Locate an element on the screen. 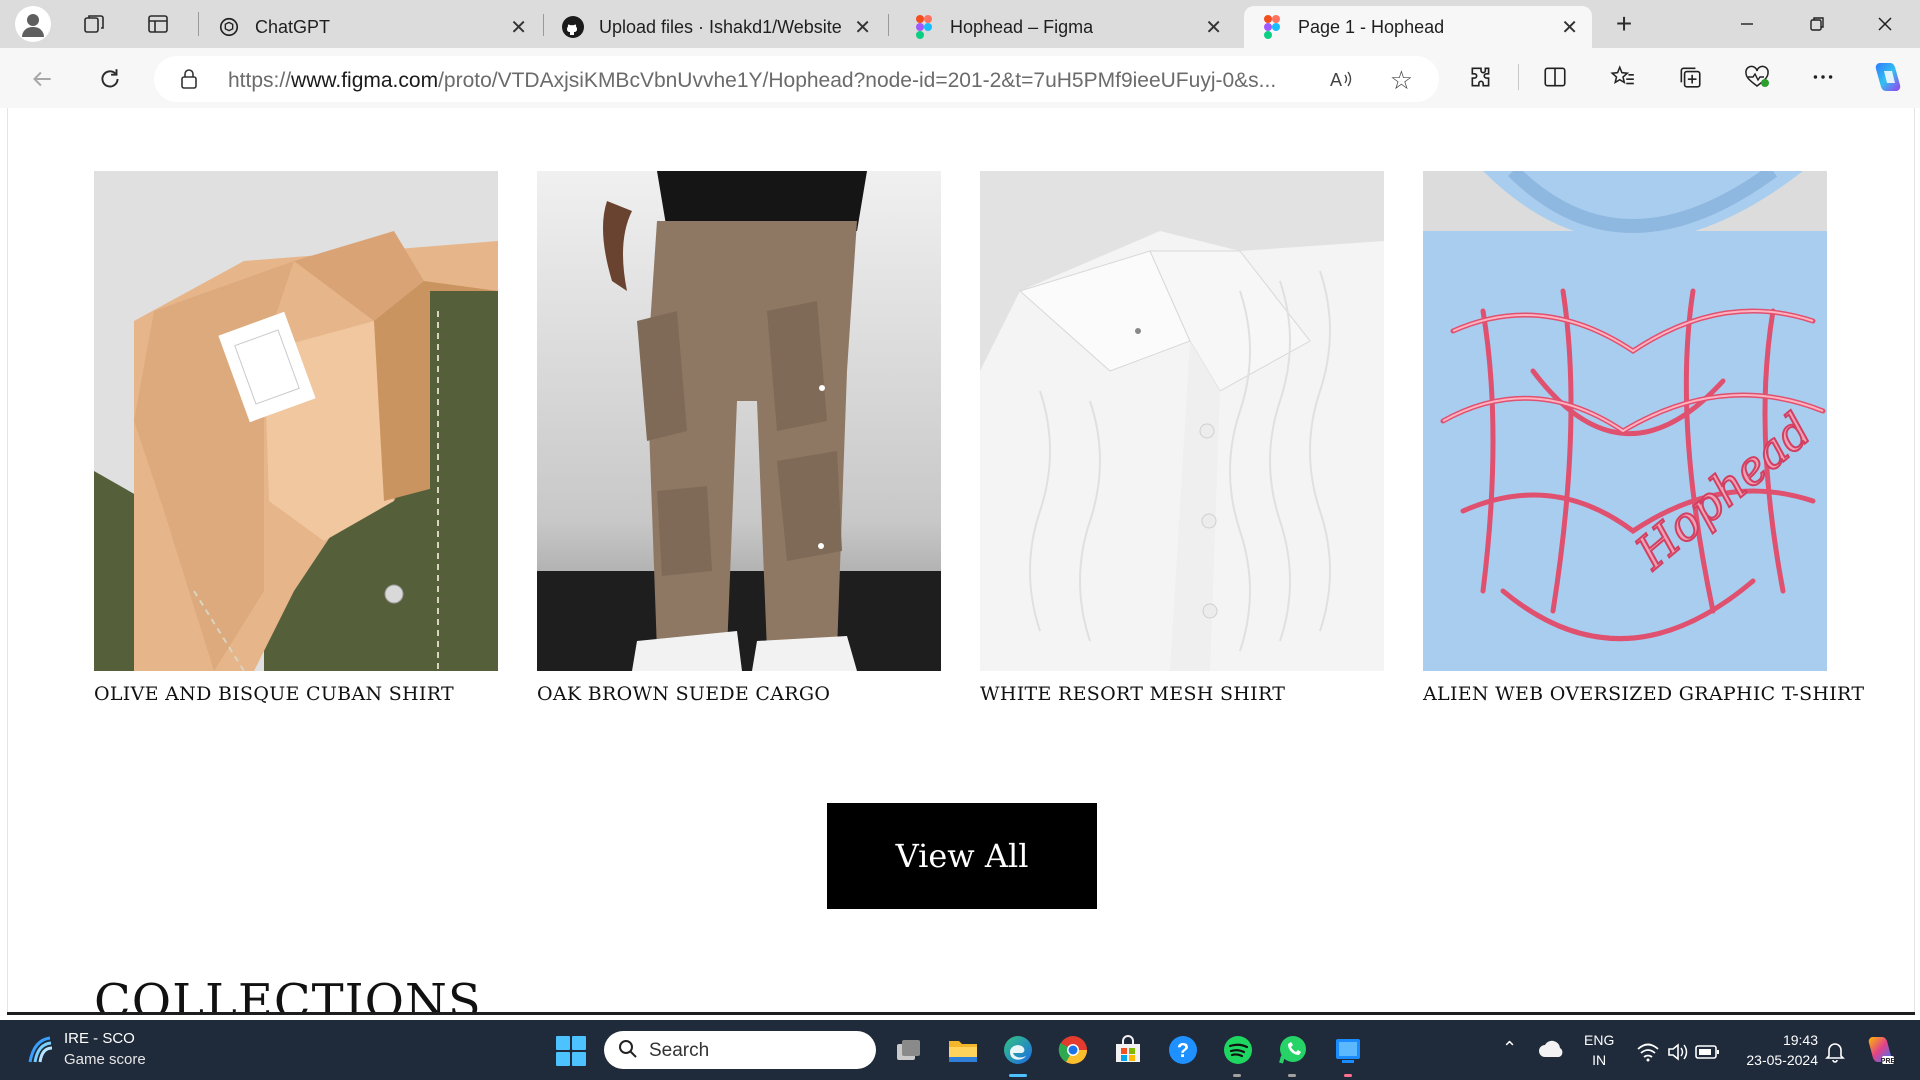 This screenshot has width=1920, height=1080. edge-browser-icon is located at coordinates (1018, 1050).